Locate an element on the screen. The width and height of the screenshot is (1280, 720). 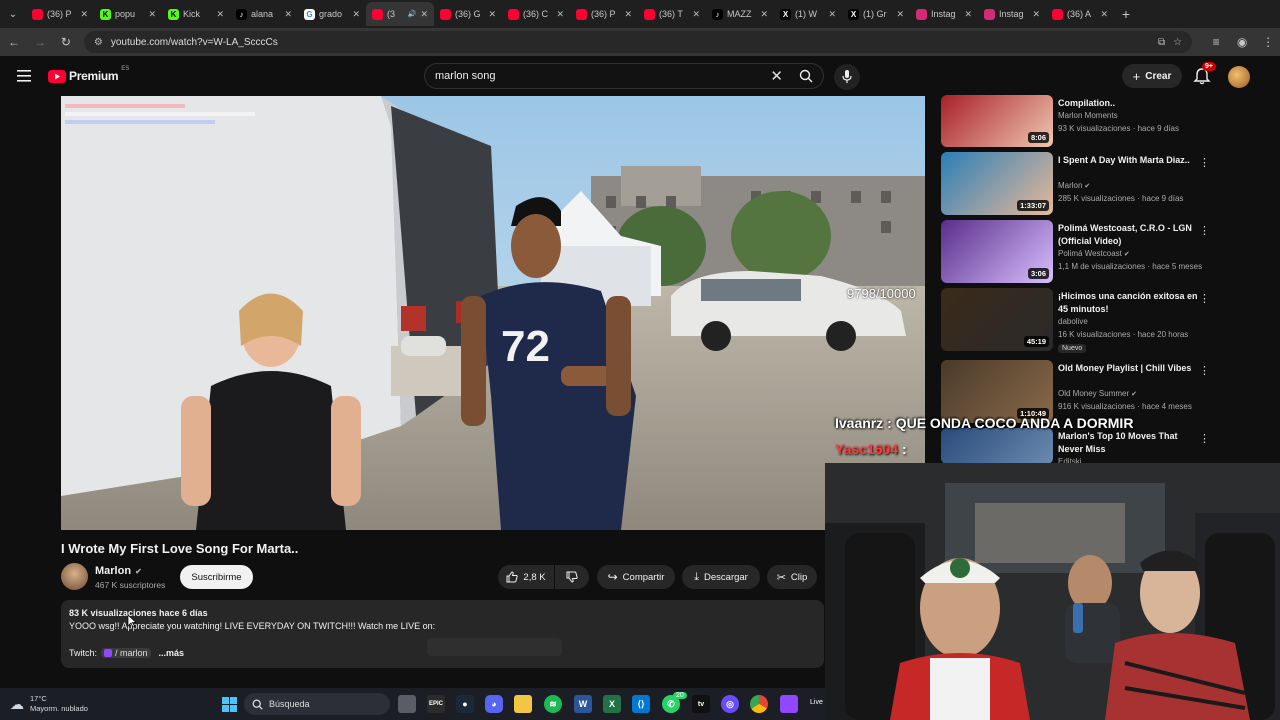
discord-icon: ◕ is located at coordinates (494, 704).